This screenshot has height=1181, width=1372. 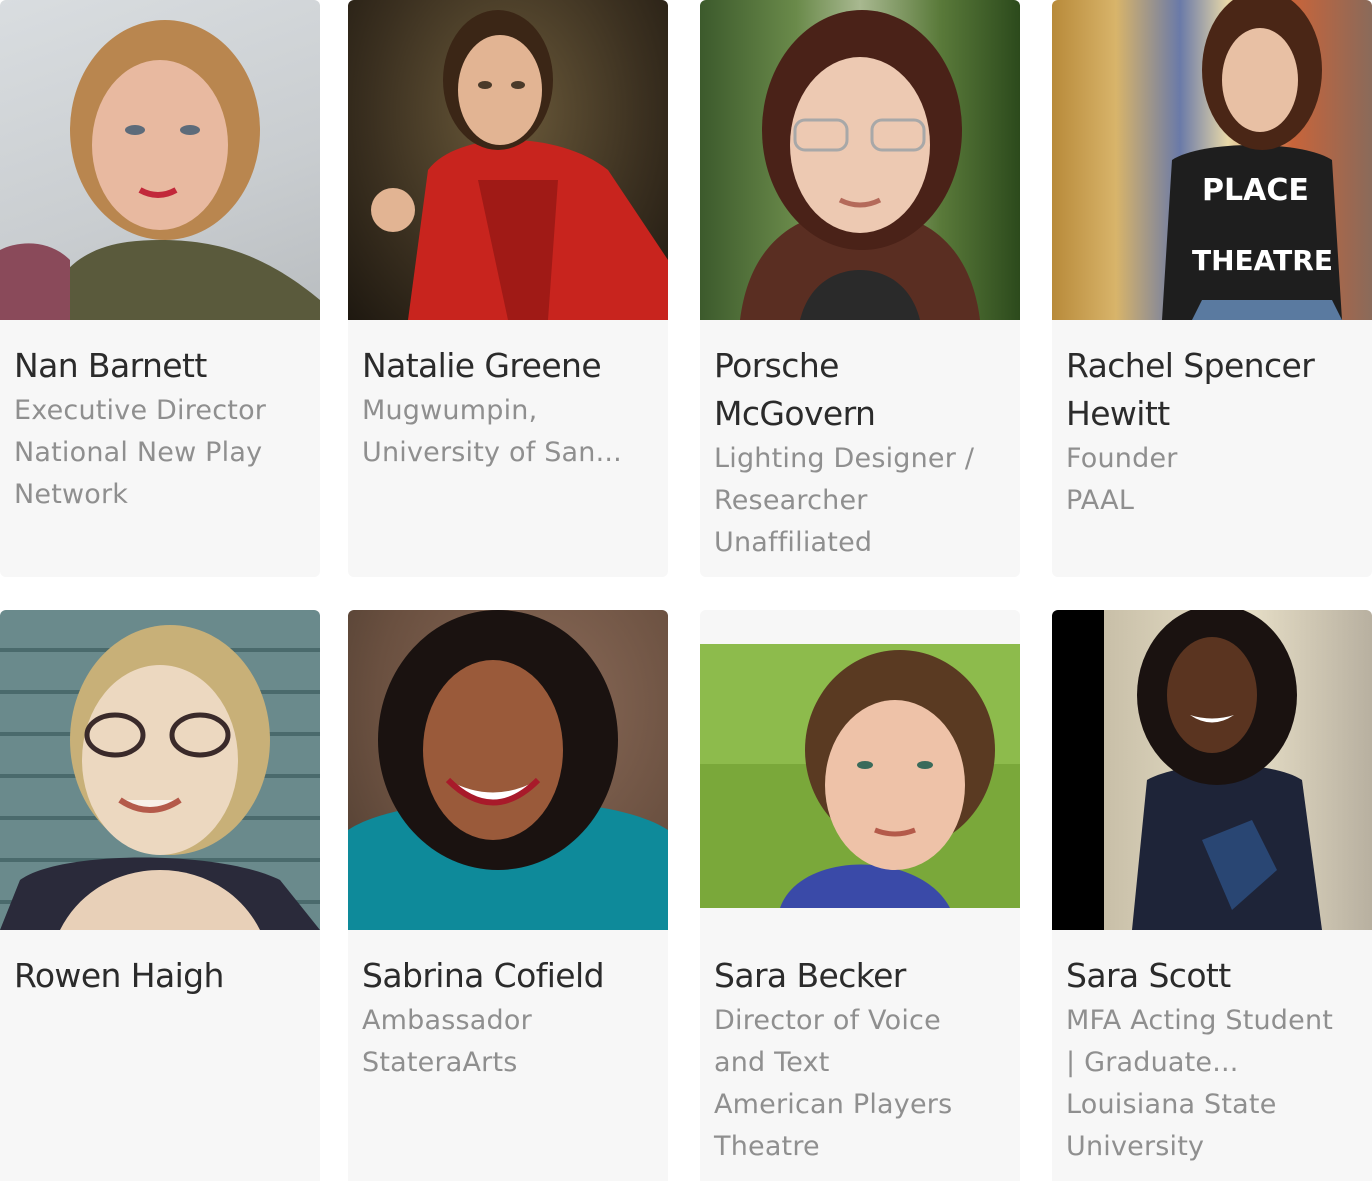 What do you see at coordinates (447, 1020) in the screenshot?
I see `person-detail: Ambassador` at bounding box center [447, 1020].